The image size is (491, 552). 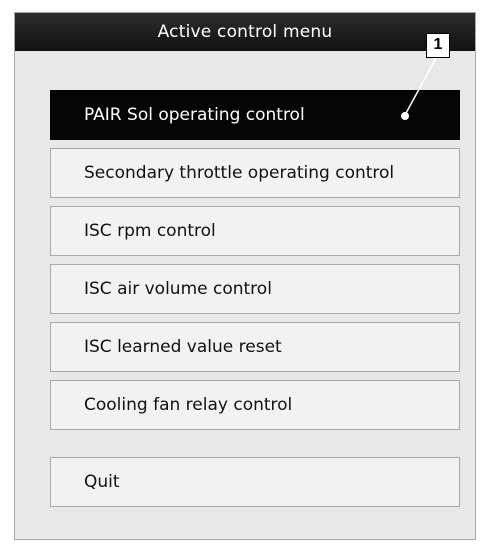 I want to click on callout-number-badge: 1, so click(x=438, y=45).